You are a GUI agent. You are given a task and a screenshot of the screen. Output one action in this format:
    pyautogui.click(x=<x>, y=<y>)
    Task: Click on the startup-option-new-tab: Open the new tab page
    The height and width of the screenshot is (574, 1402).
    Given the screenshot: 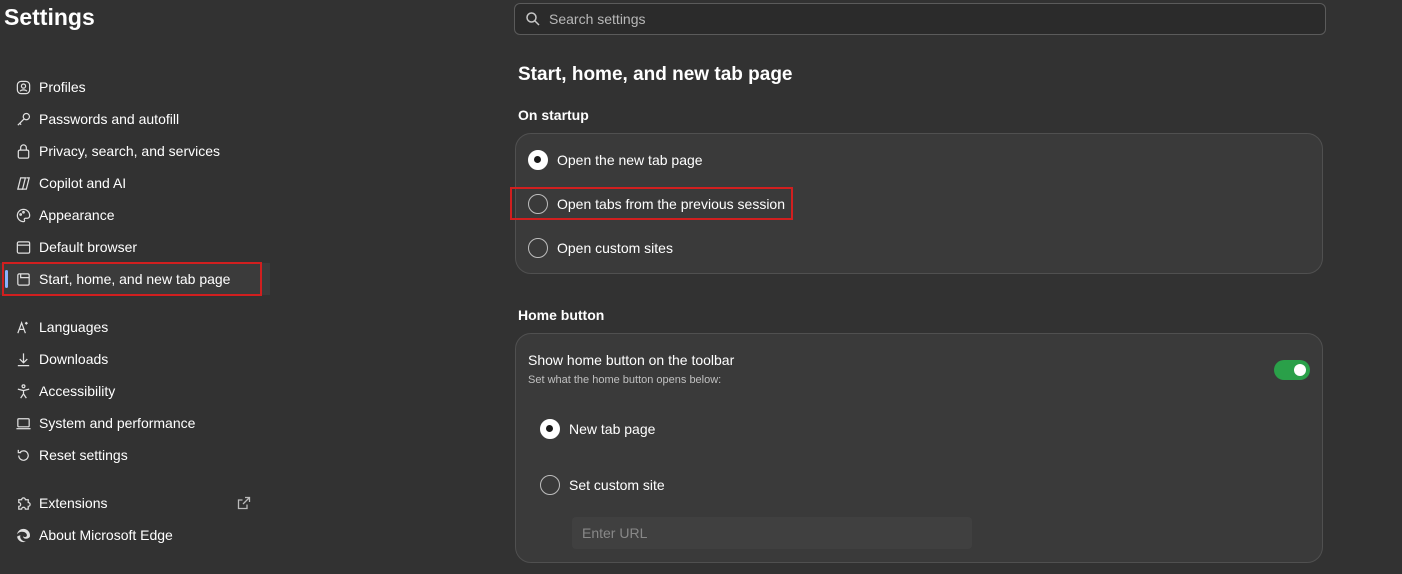 What is the action you would take?
    pyautogui.click(x=615, y=160)
    